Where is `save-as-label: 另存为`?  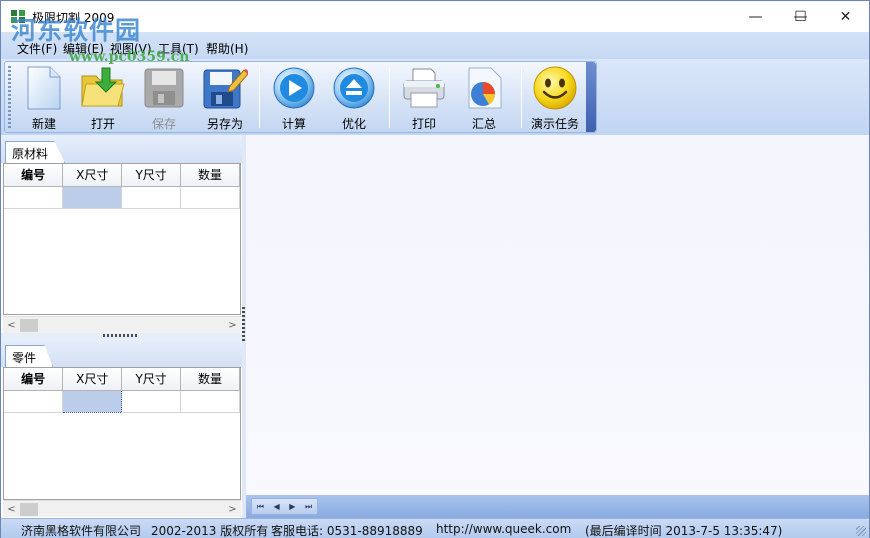
save-as-label: 另存为 is located at coordinates (224, 124).